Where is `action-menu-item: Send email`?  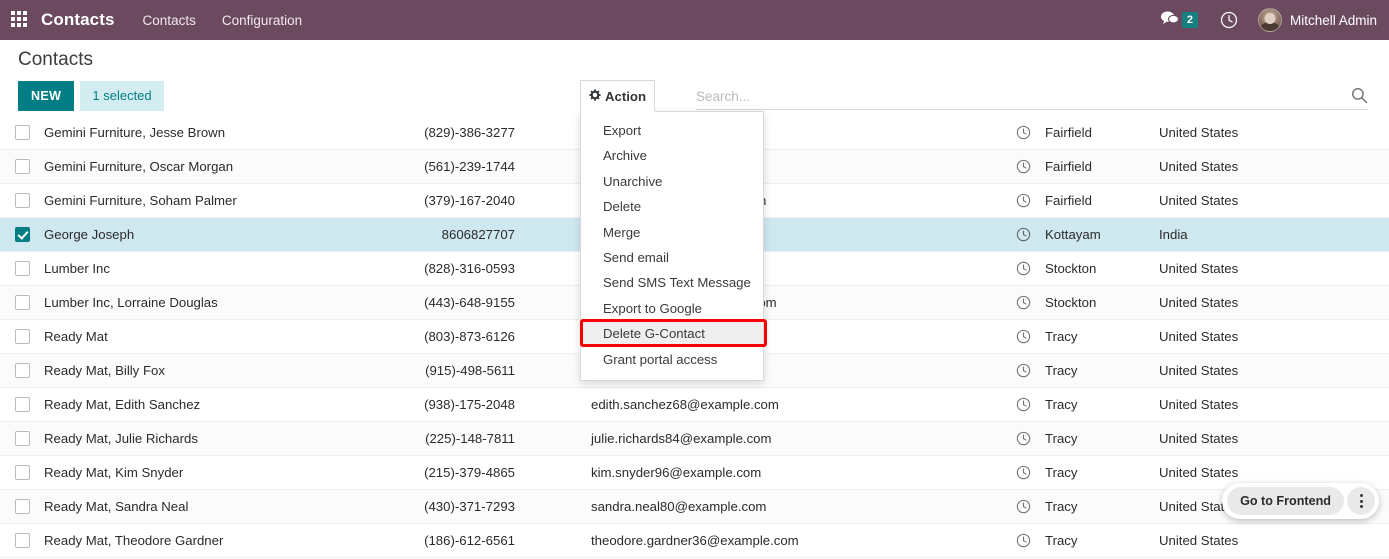 action-menu-item: Send email is located at coordinates (672, 257).